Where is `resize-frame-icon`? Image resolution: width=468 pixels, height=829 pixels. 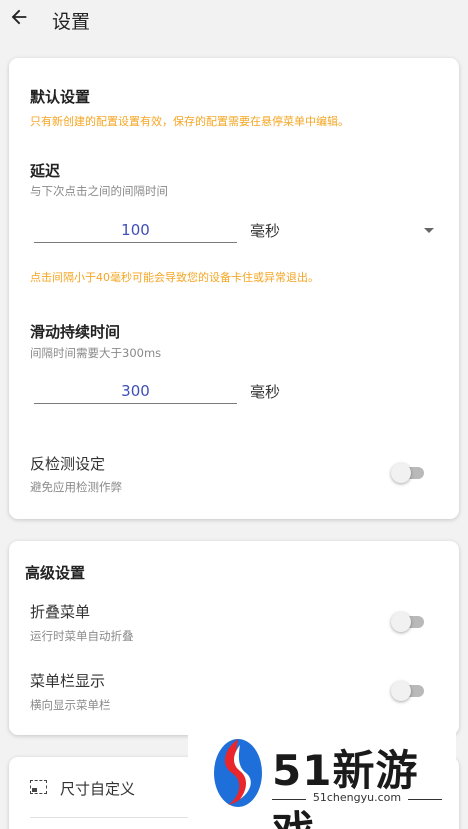 resize-frame-icon is located at coordinates (38, 787).